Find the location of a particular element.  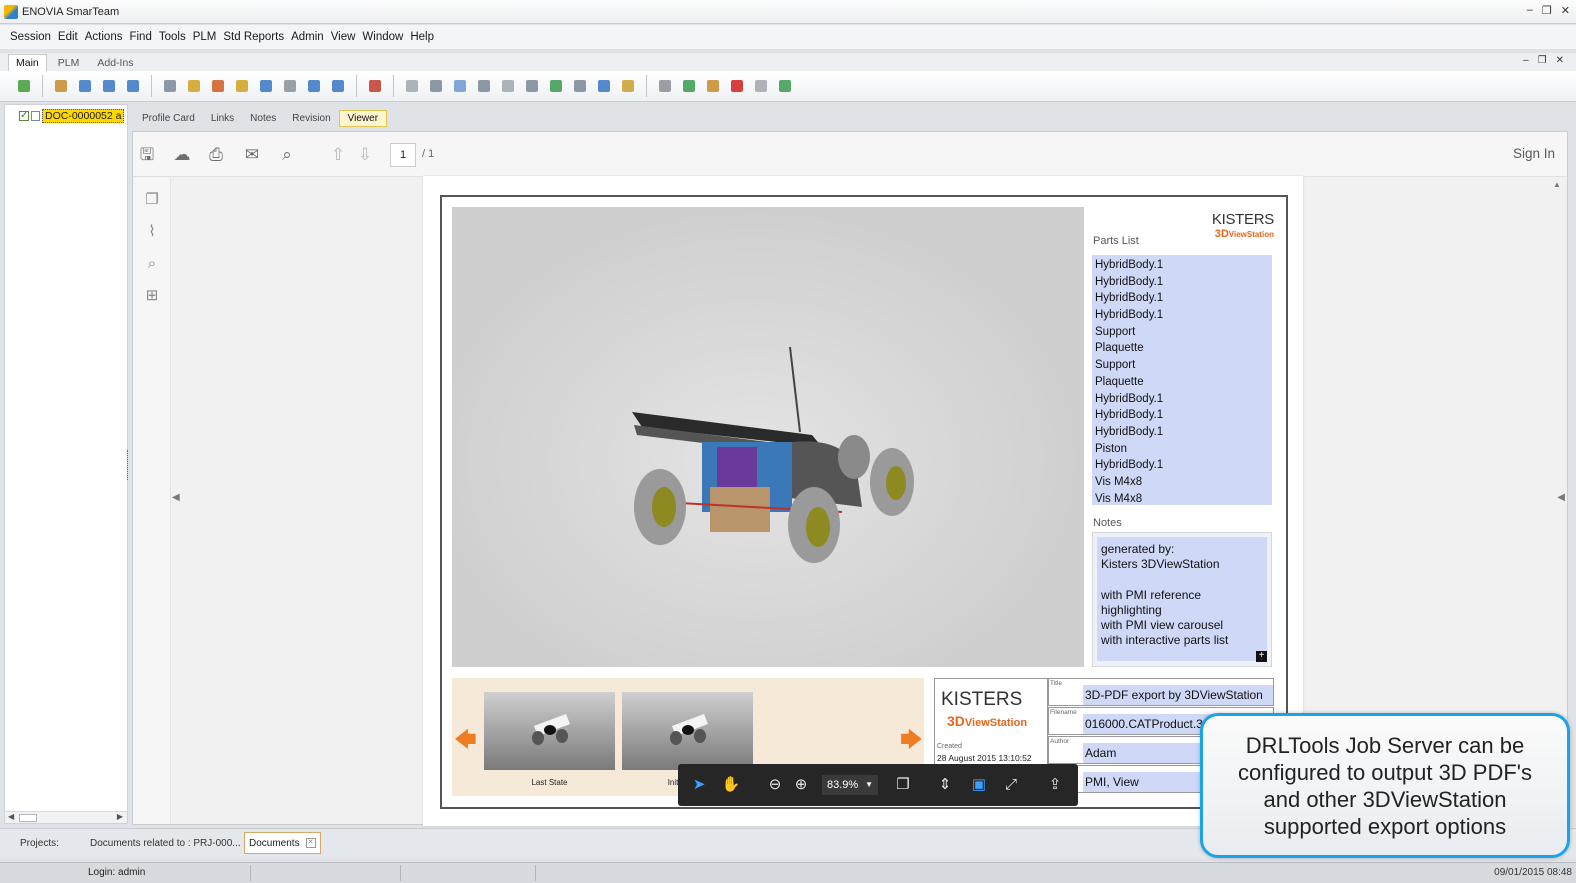

carousel-next-arrow-icon: 🡆 is located at coordinates (911, 742).